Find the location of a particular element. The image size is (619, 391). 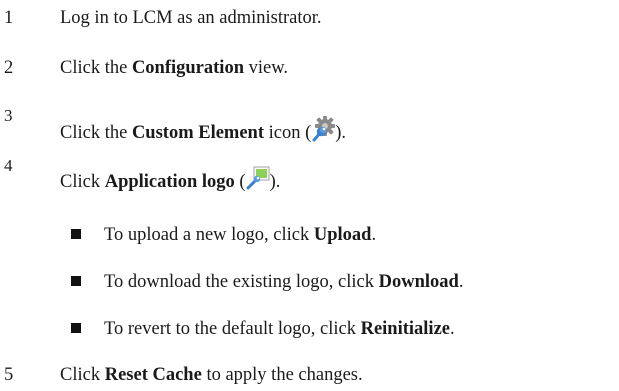

step-text: Click the Custom Element icon ( ). is located at coordinates (203, 130).